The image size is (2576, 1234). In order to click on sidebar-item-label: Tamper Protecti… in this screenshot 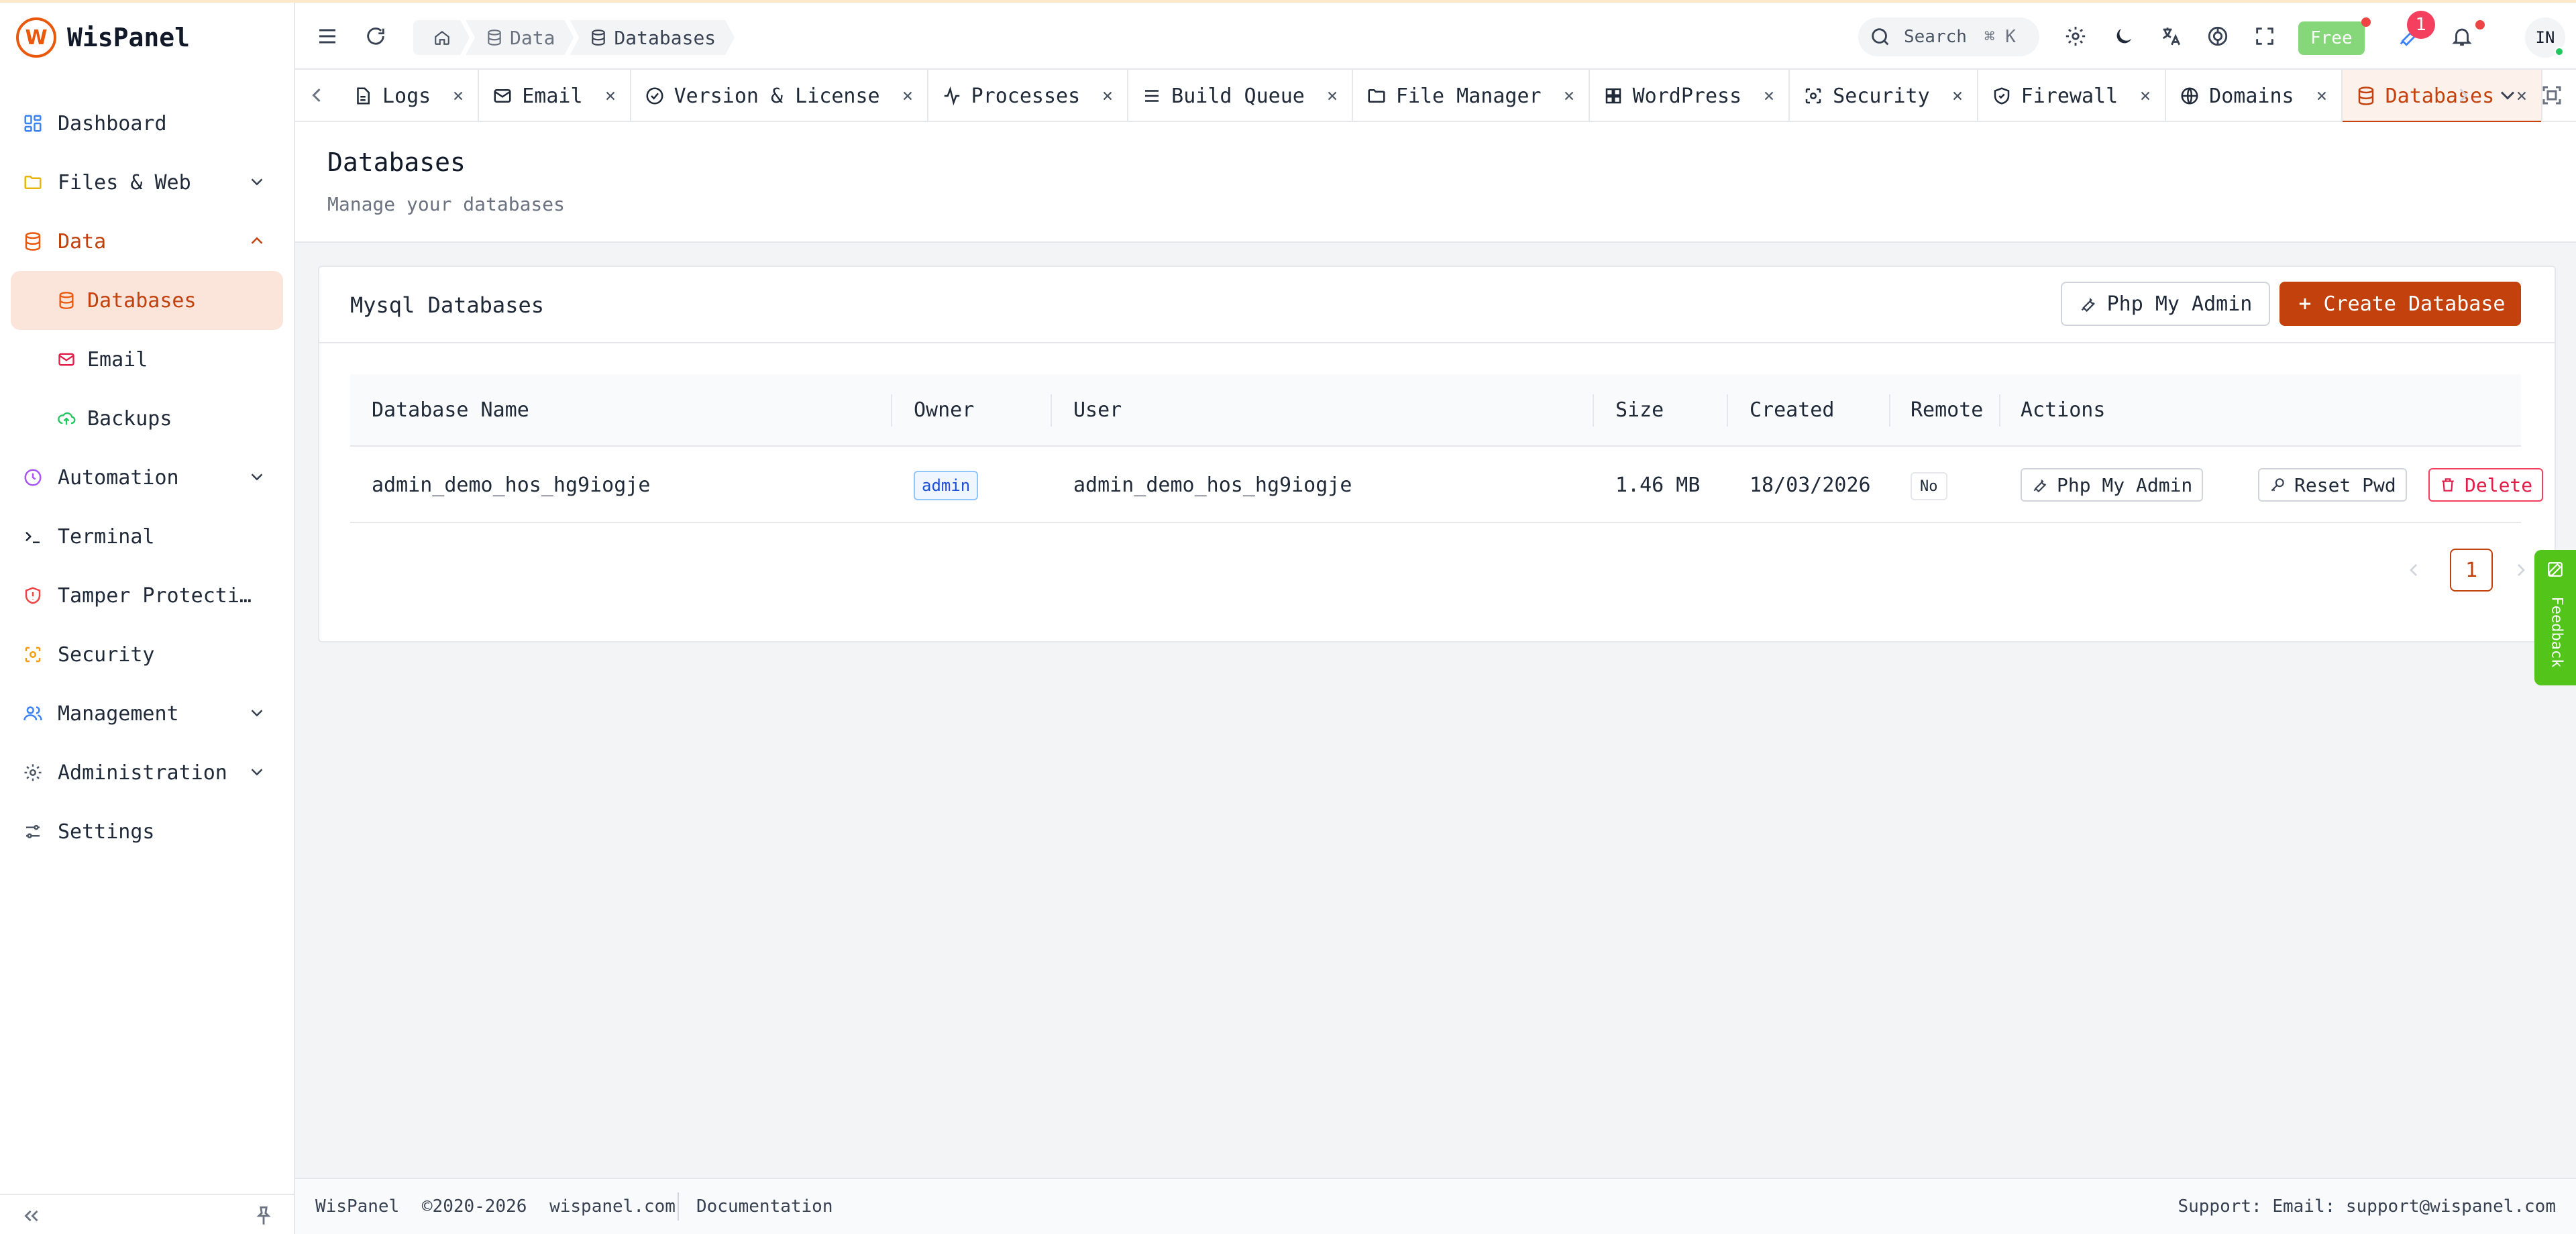, I will do `click(155, 595)`.